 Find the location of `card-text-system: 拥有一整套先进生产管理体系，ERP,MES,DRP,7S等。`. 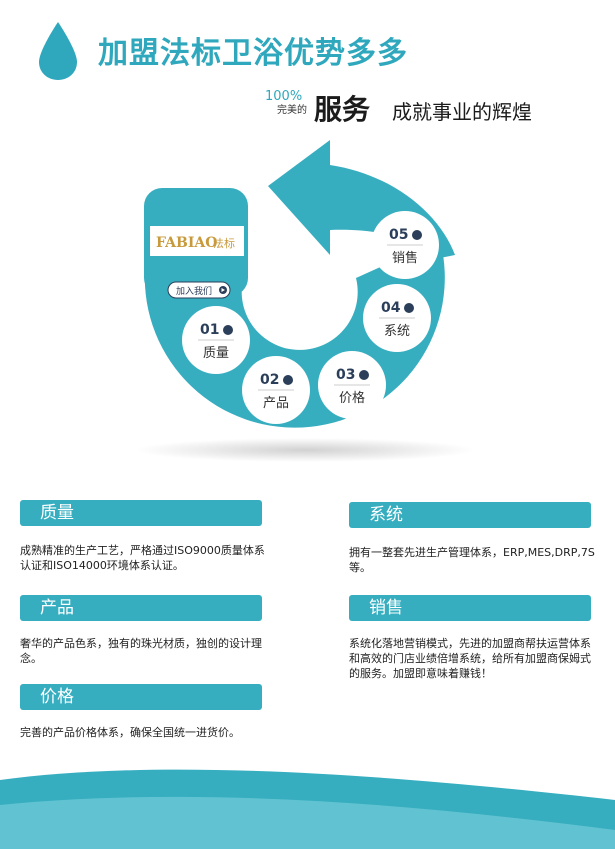

card-text-system: 拥有一整套先进生产管理体系，ERP,MES,DRP,7S等。 is located at coordinates (472, 560).